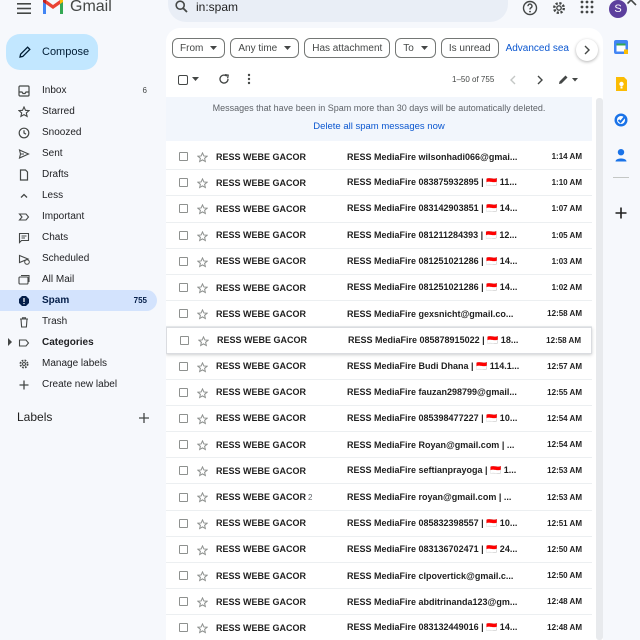 The image size is (640, 640). Describe the element at coordinates (78, 90) in the screenshot. I see `sidebar-item: Inbox 6` at that location.